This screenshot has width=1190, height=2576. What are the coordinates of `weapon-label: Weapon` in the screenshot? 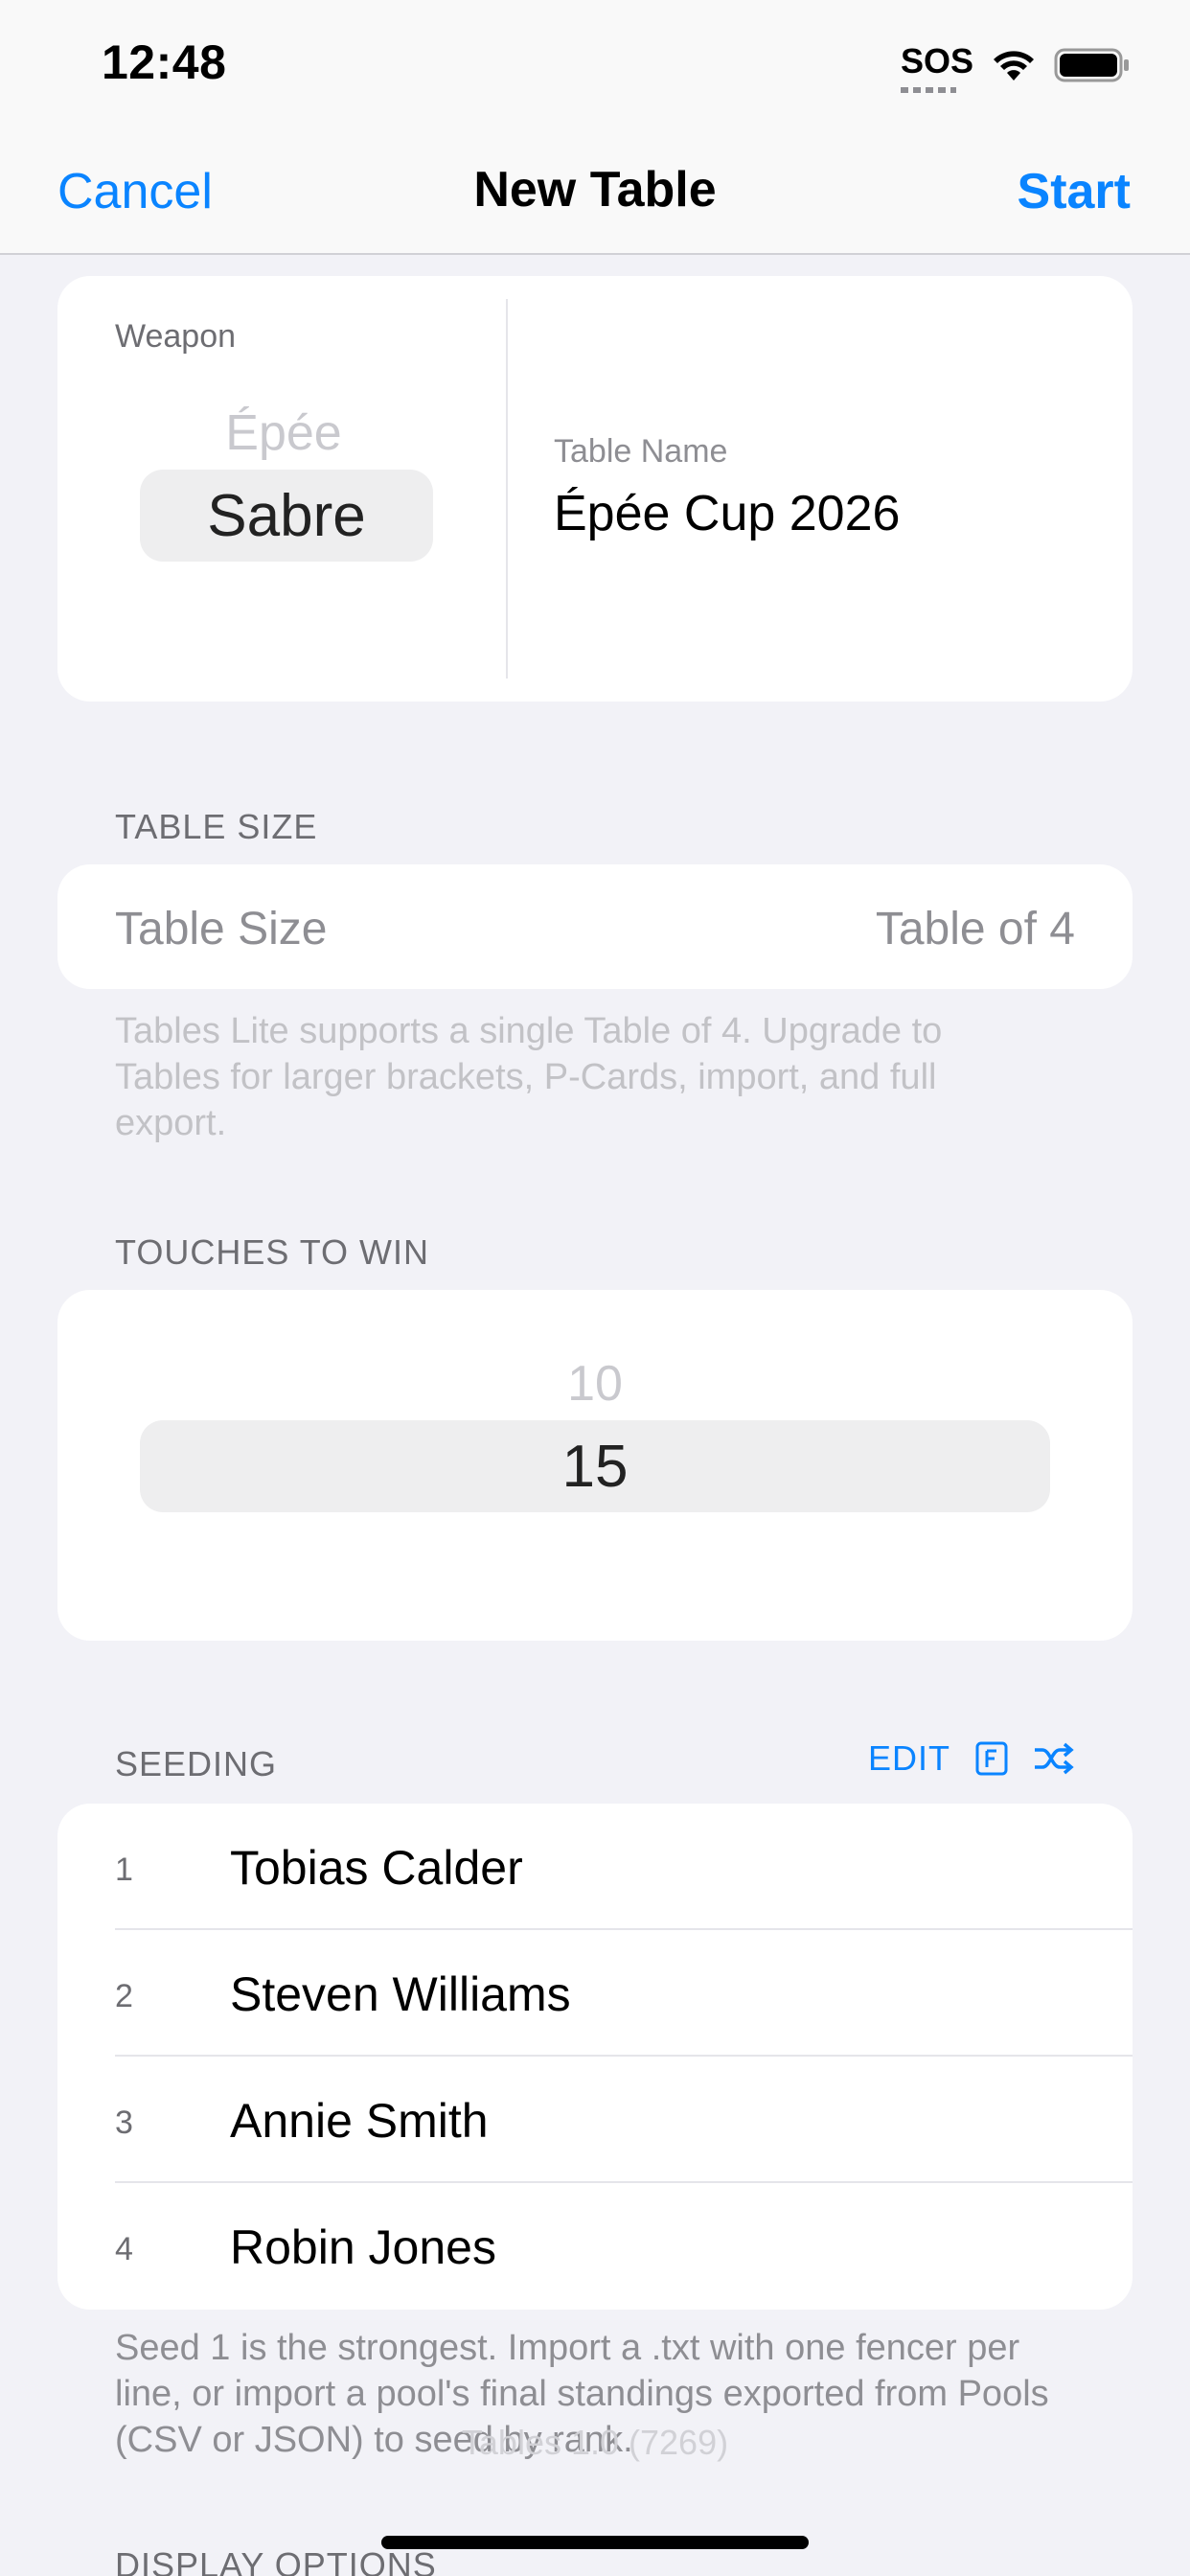 It's located at (176, 336).